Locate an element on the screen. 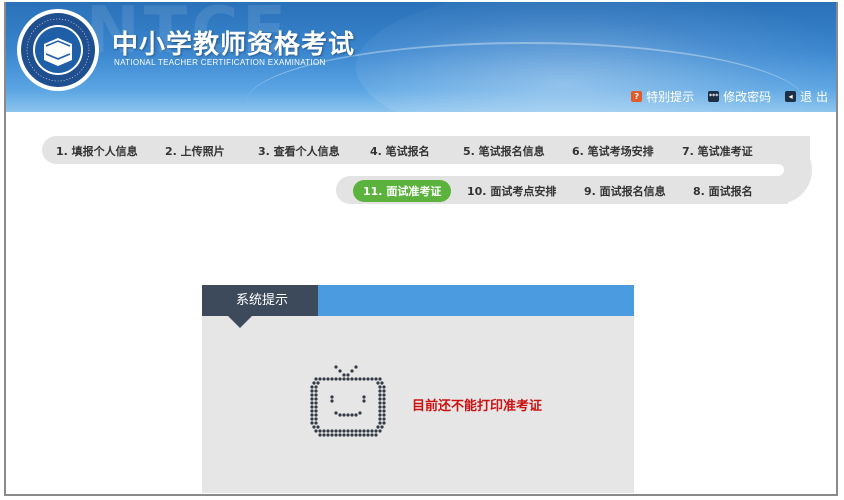 This screenshot has height=500, width=844. ntce-logo-icon is located at coordinates (58, 50).